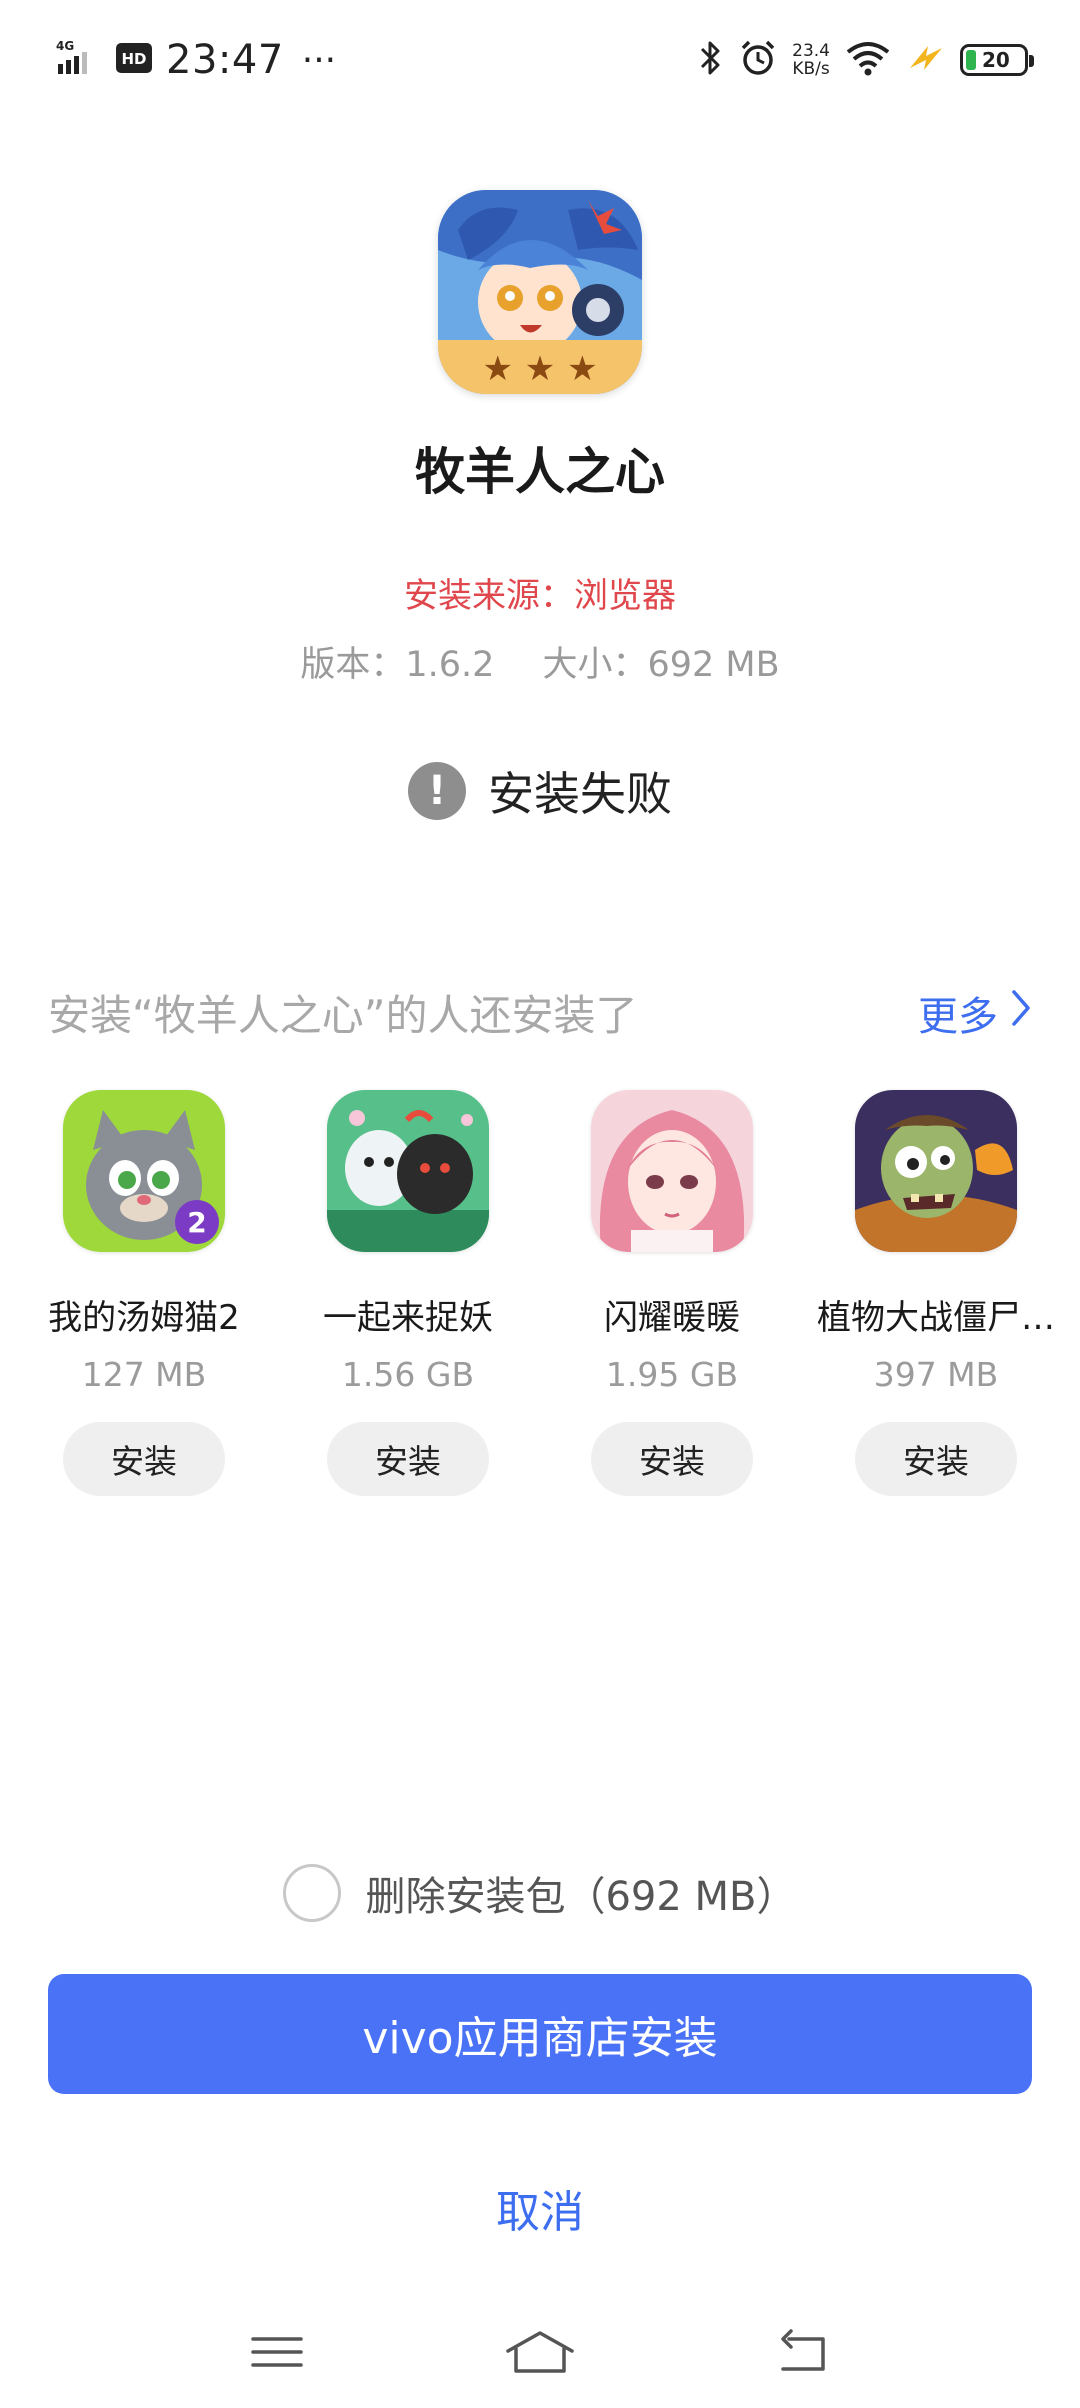 Image resolution: width=1080 pixels, height=2408 pixels. I want to click on recommend-item: 2 我的汤姆猫2 127 MB 安装, so click(144, 1293).